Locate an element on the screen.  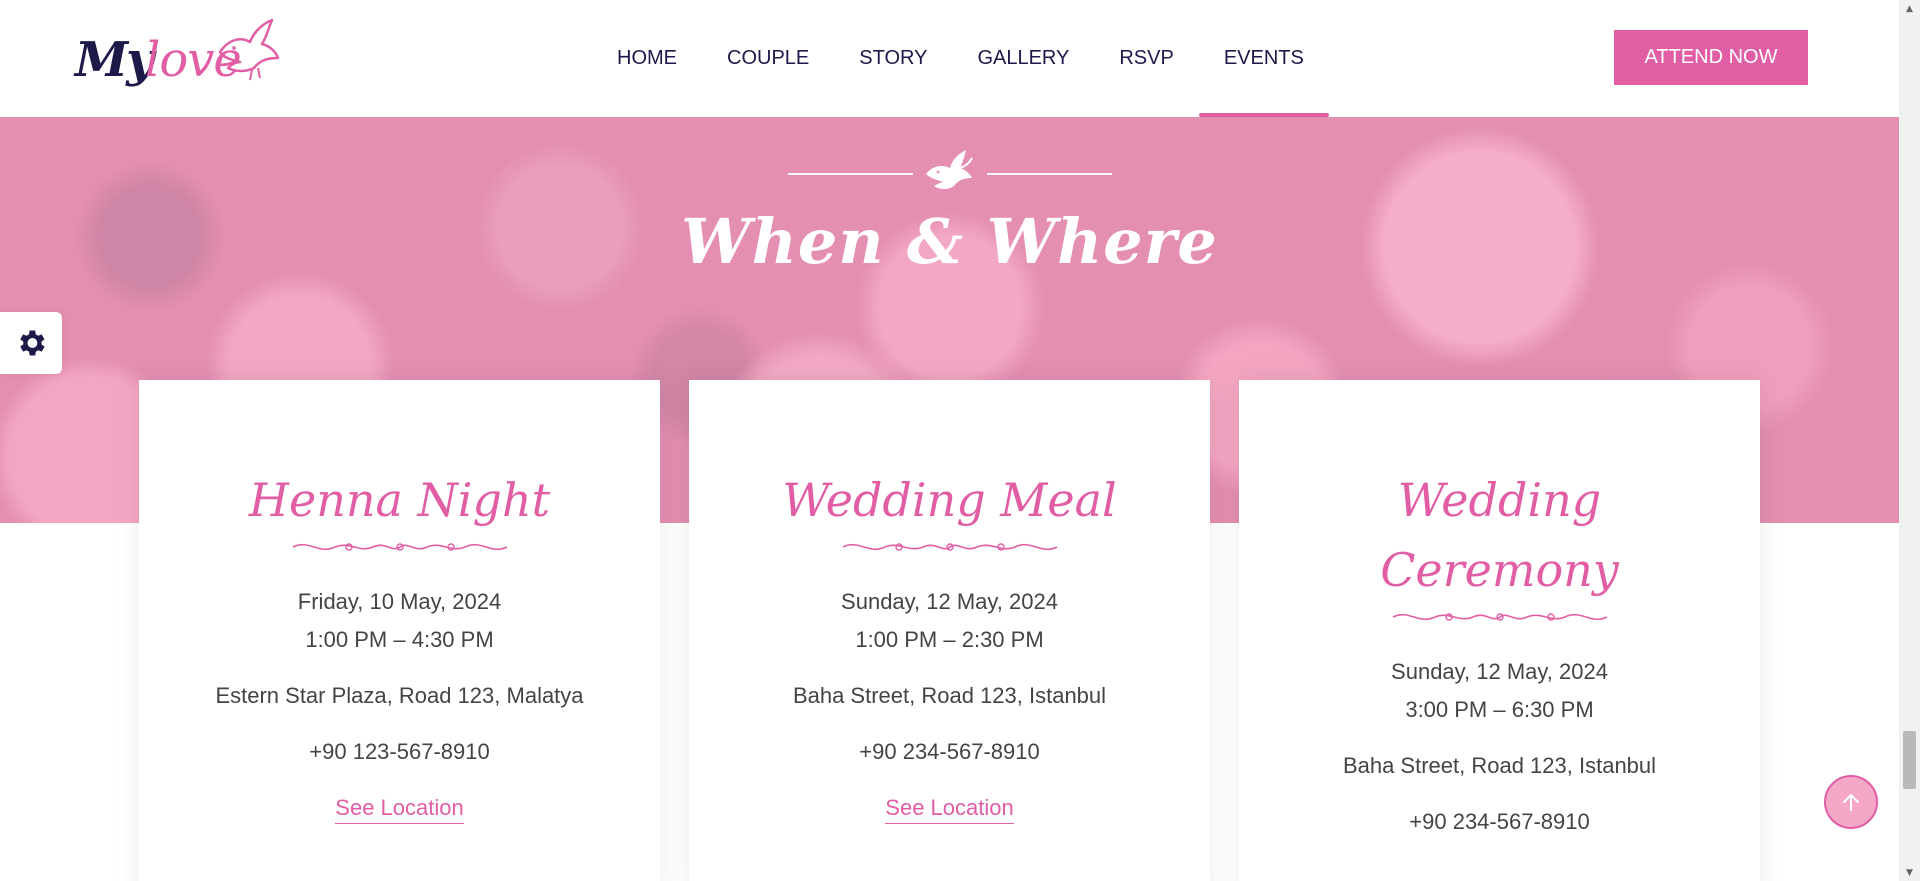
back-to-top-button is located at coordinates (1851, 802).